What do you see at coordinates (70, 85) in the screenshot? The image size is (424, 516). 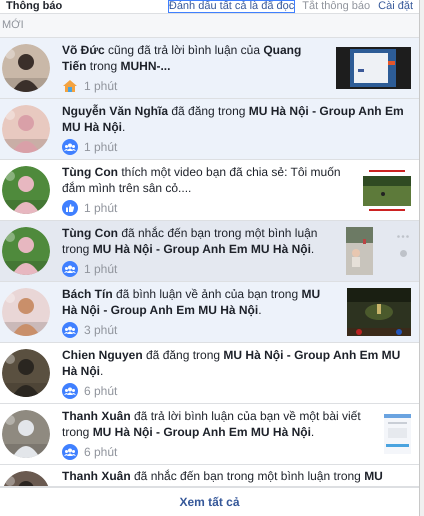 I see `house-icon` at bounding box center [70, 85].